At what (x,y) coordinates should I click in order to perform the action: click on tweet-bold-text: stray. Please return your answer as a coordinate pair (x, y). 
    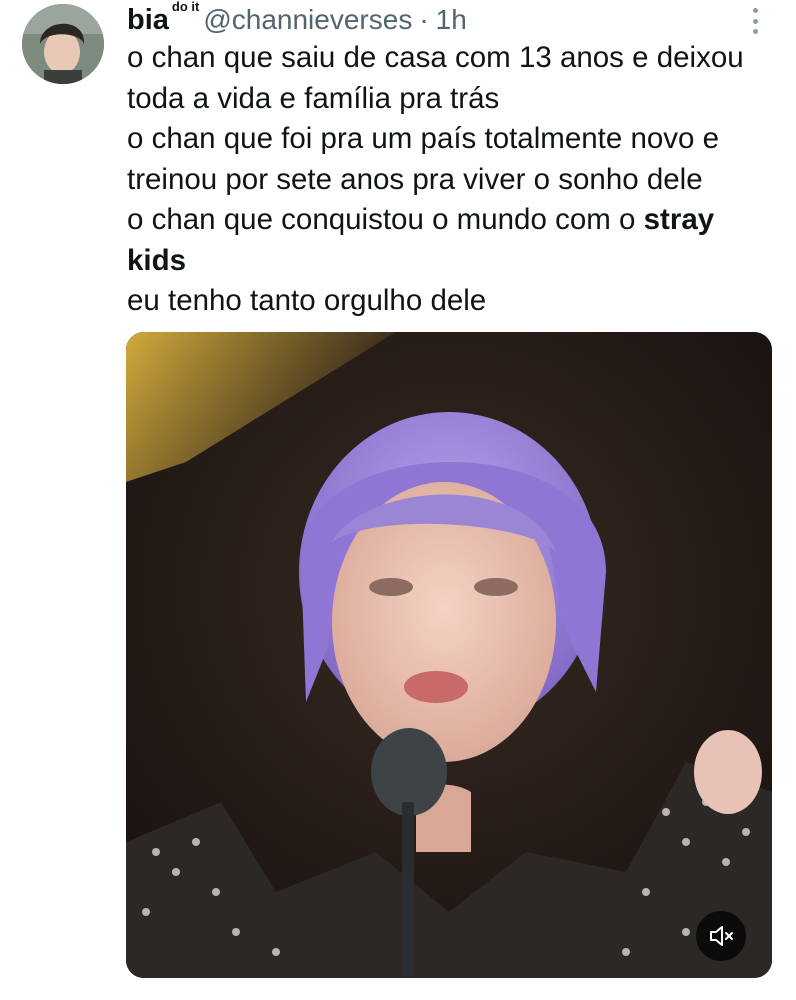
    Looking at the image, I should click on (679, 219).